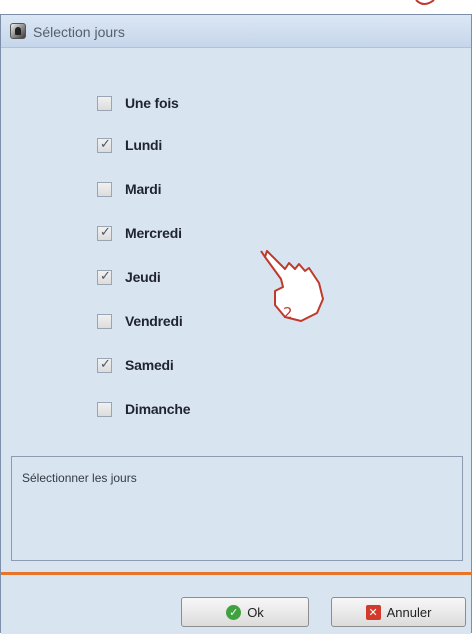  I want to click on day-row-dimanche: Dimanche, so click(144, 409).